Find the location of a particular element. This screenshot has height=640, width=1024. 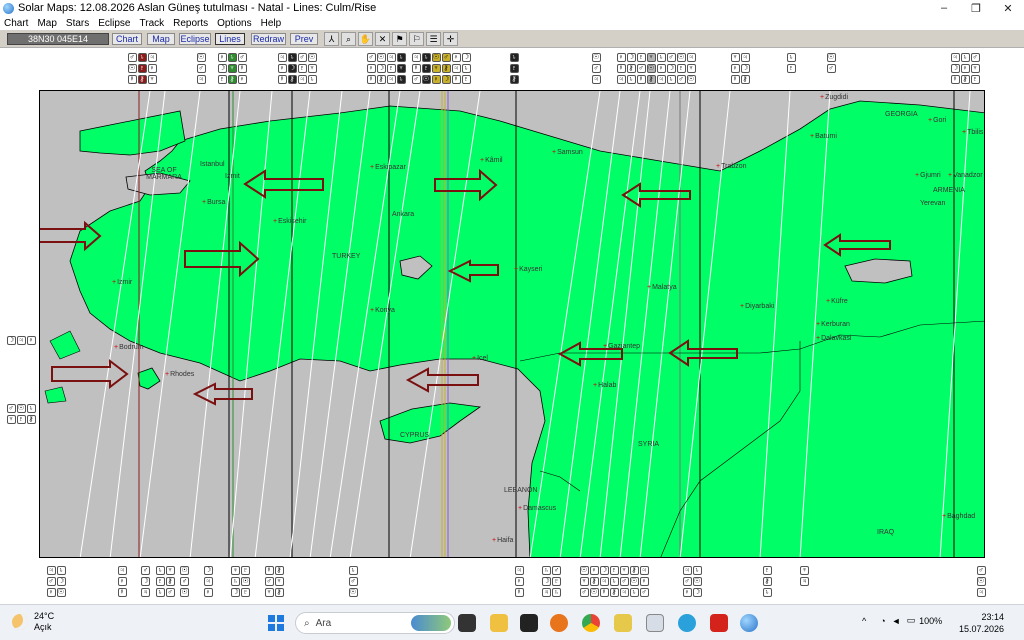

top-glyph-column: ☿ ⚷ ♆ is located at coordinates (142, 79).